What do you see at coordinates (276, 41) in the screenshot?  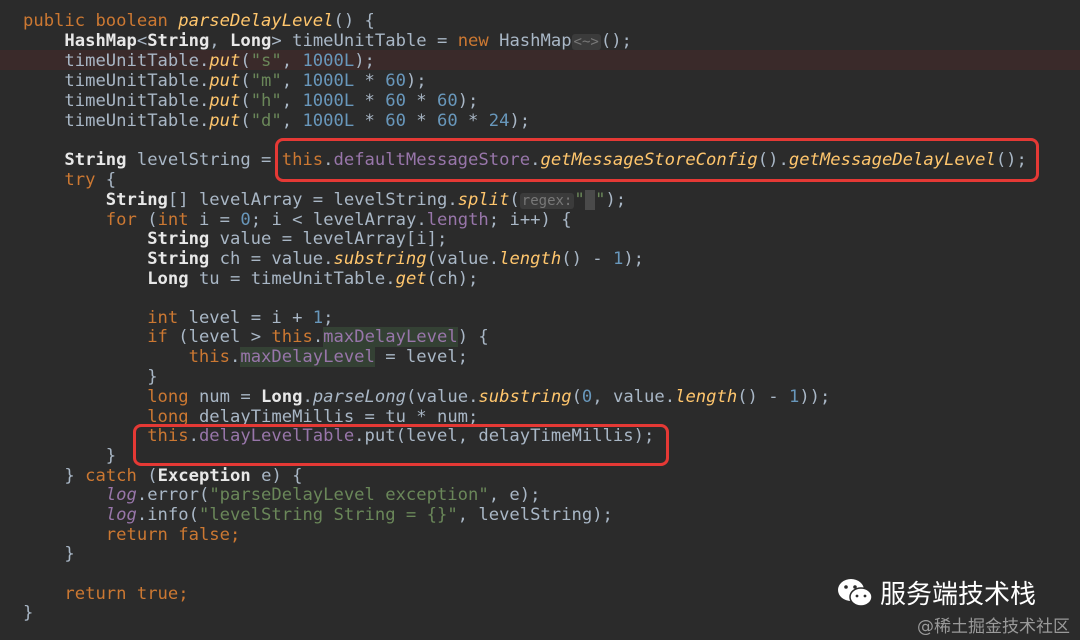 I see `token: >` at bounding box center [276, 41].